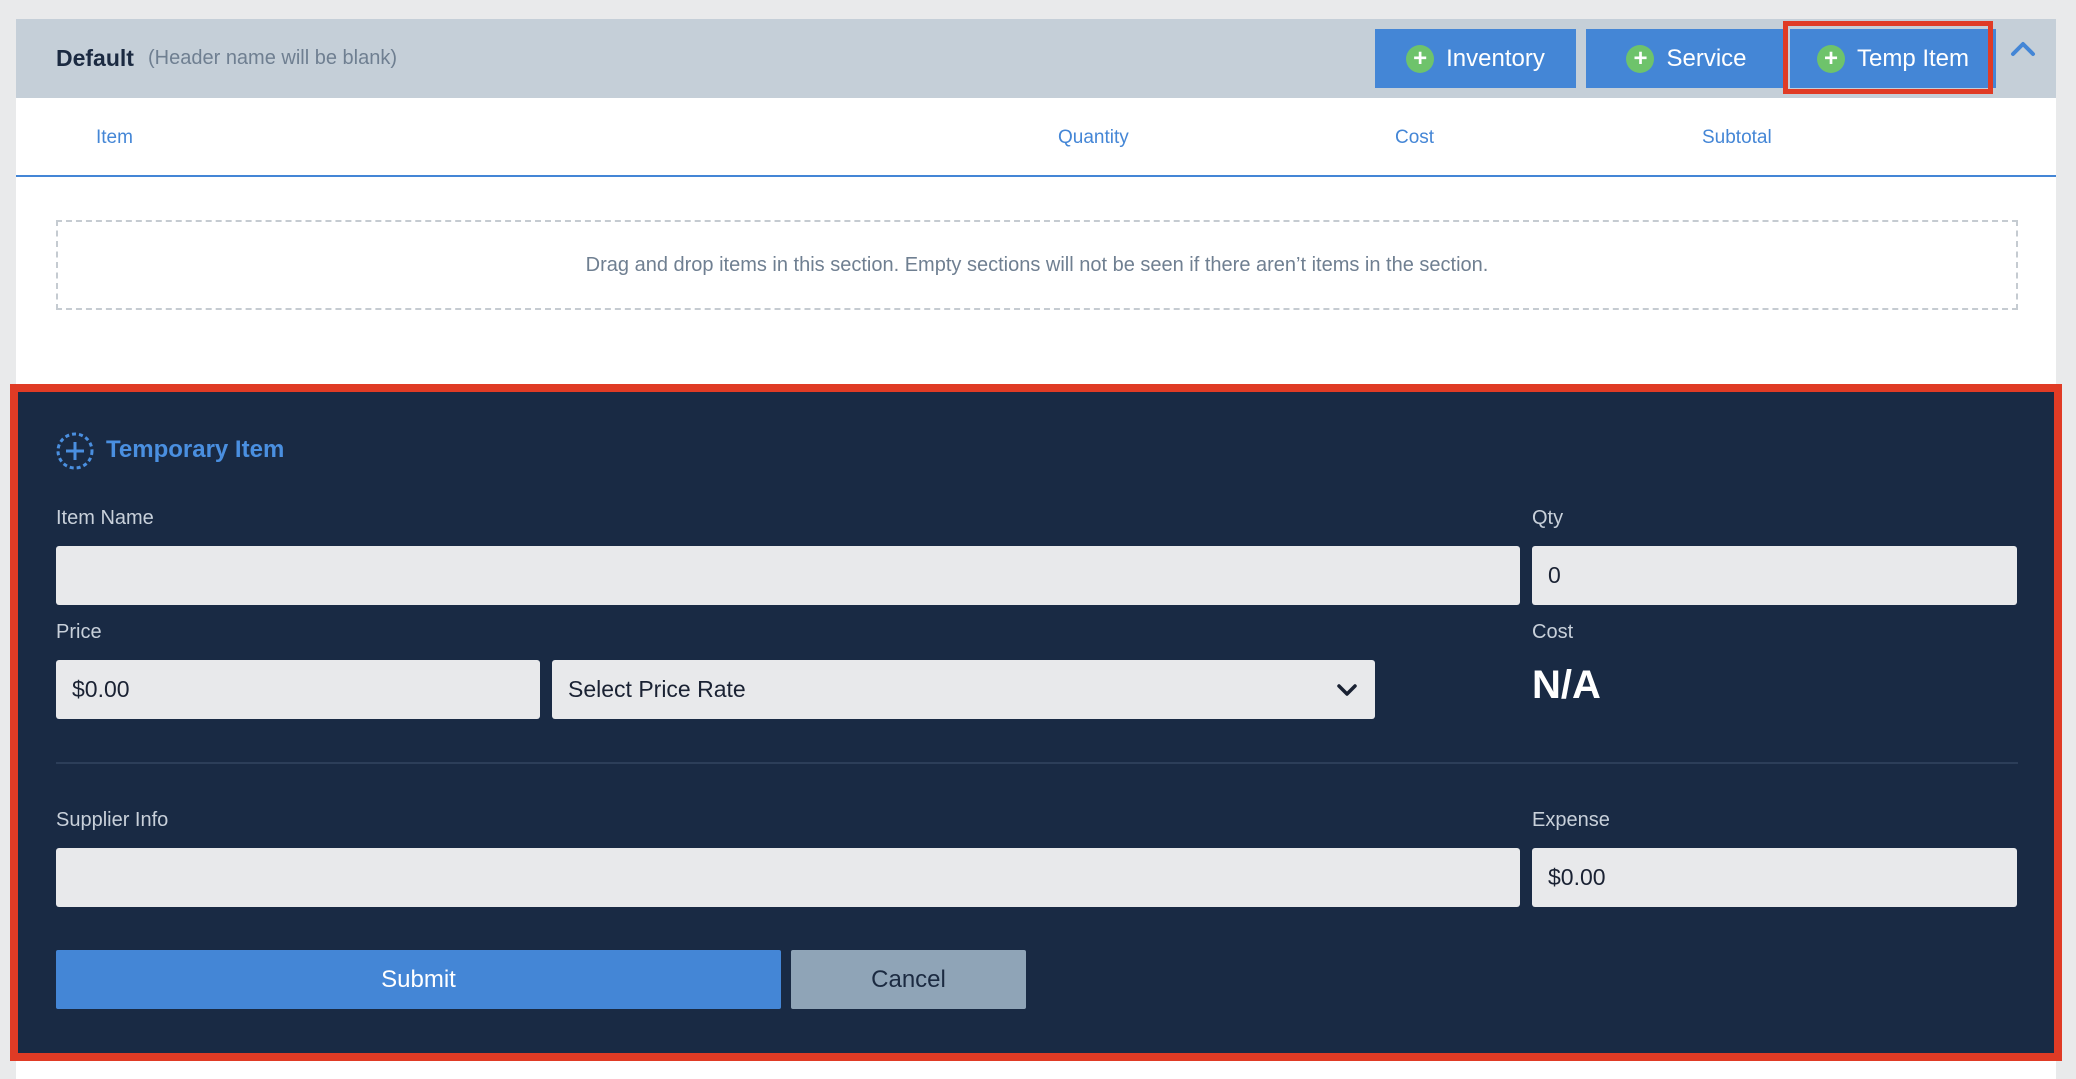  What do you see at coordinates (273, 58) in the screenshot?
I see `section-subtitle: (Header name will be blank)` at bounding box center [273, 58].